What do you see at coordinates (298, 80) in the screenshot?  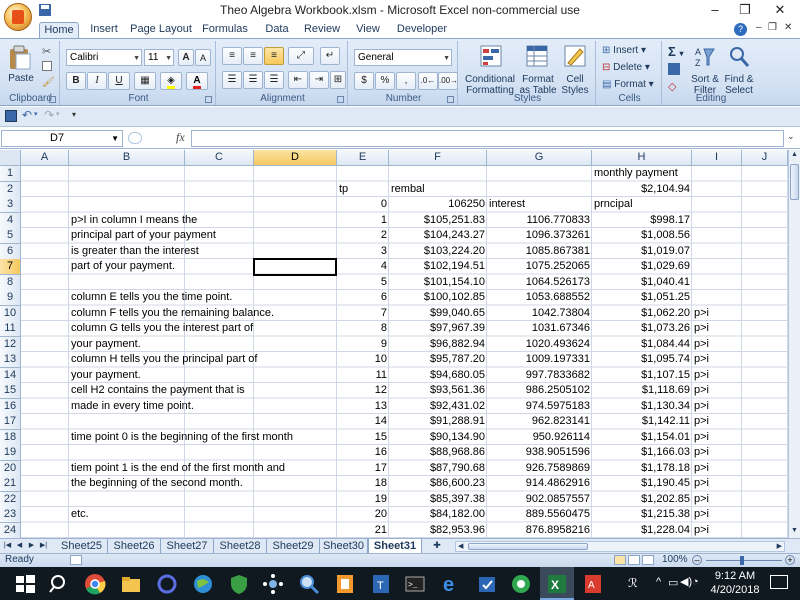 I see `decrease-indent-button: ⇤` at bounding box center [298, 80].